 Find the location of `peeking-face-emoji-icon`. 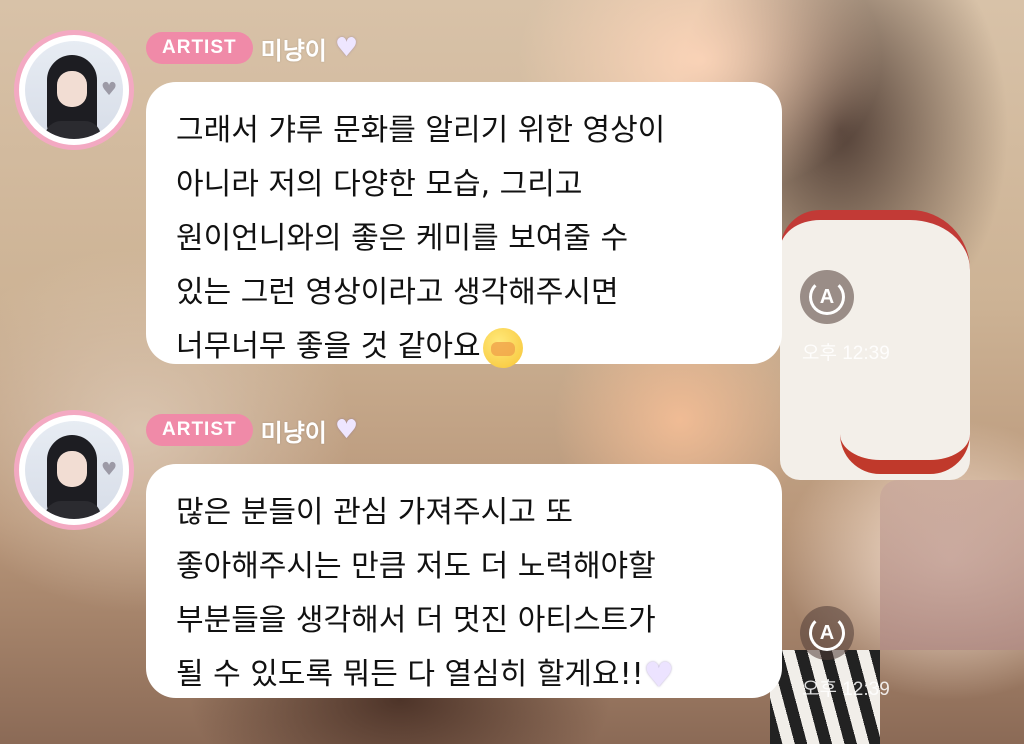

peeking-face-emoji-icon is located at coordinates (502, 347).